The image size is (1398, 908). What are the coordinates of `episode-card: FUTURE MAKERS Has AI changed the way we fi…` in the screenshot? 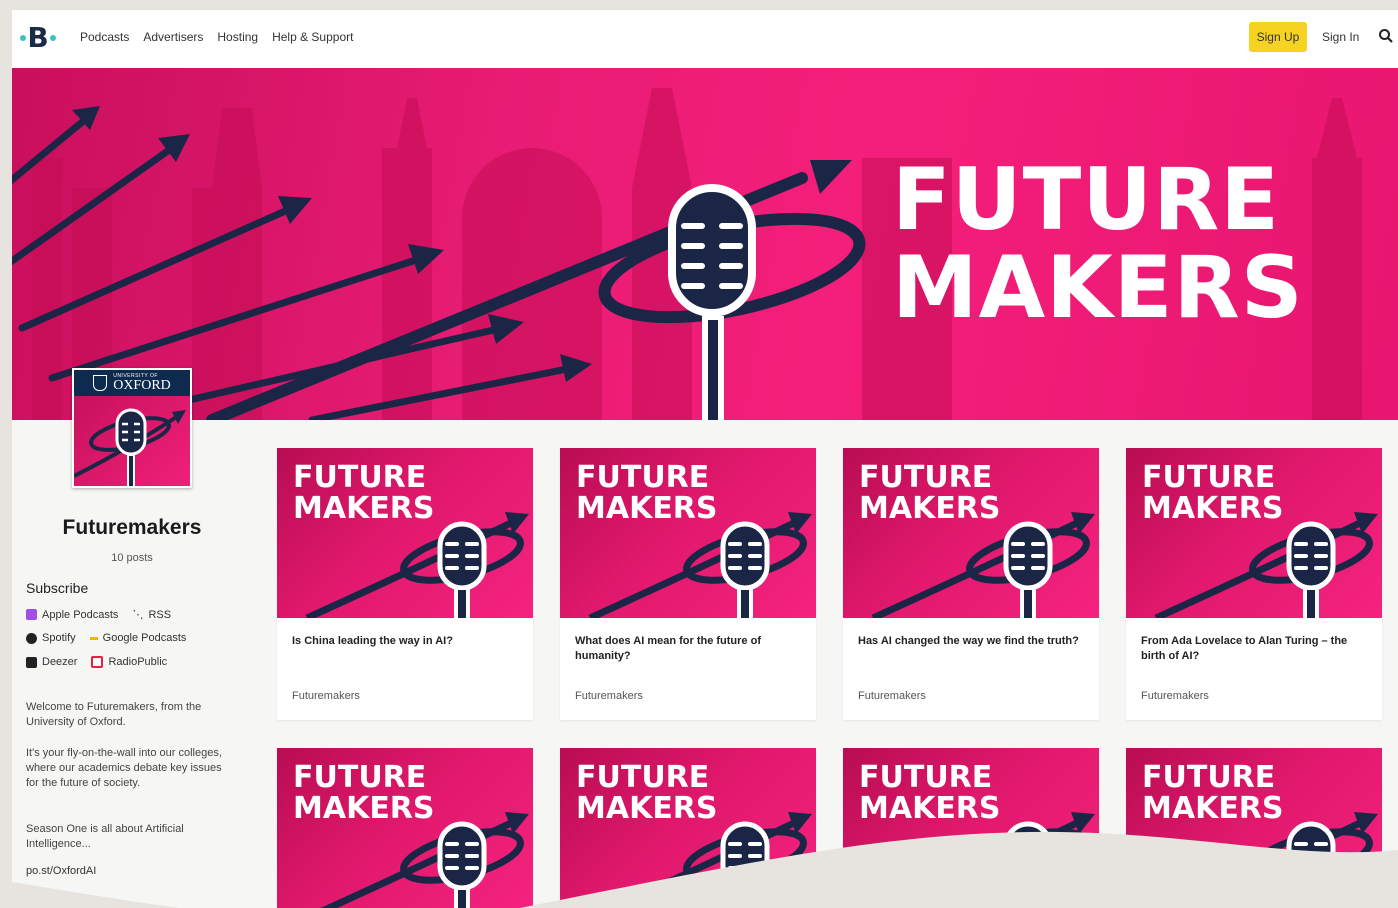 It's located at (971, 584).